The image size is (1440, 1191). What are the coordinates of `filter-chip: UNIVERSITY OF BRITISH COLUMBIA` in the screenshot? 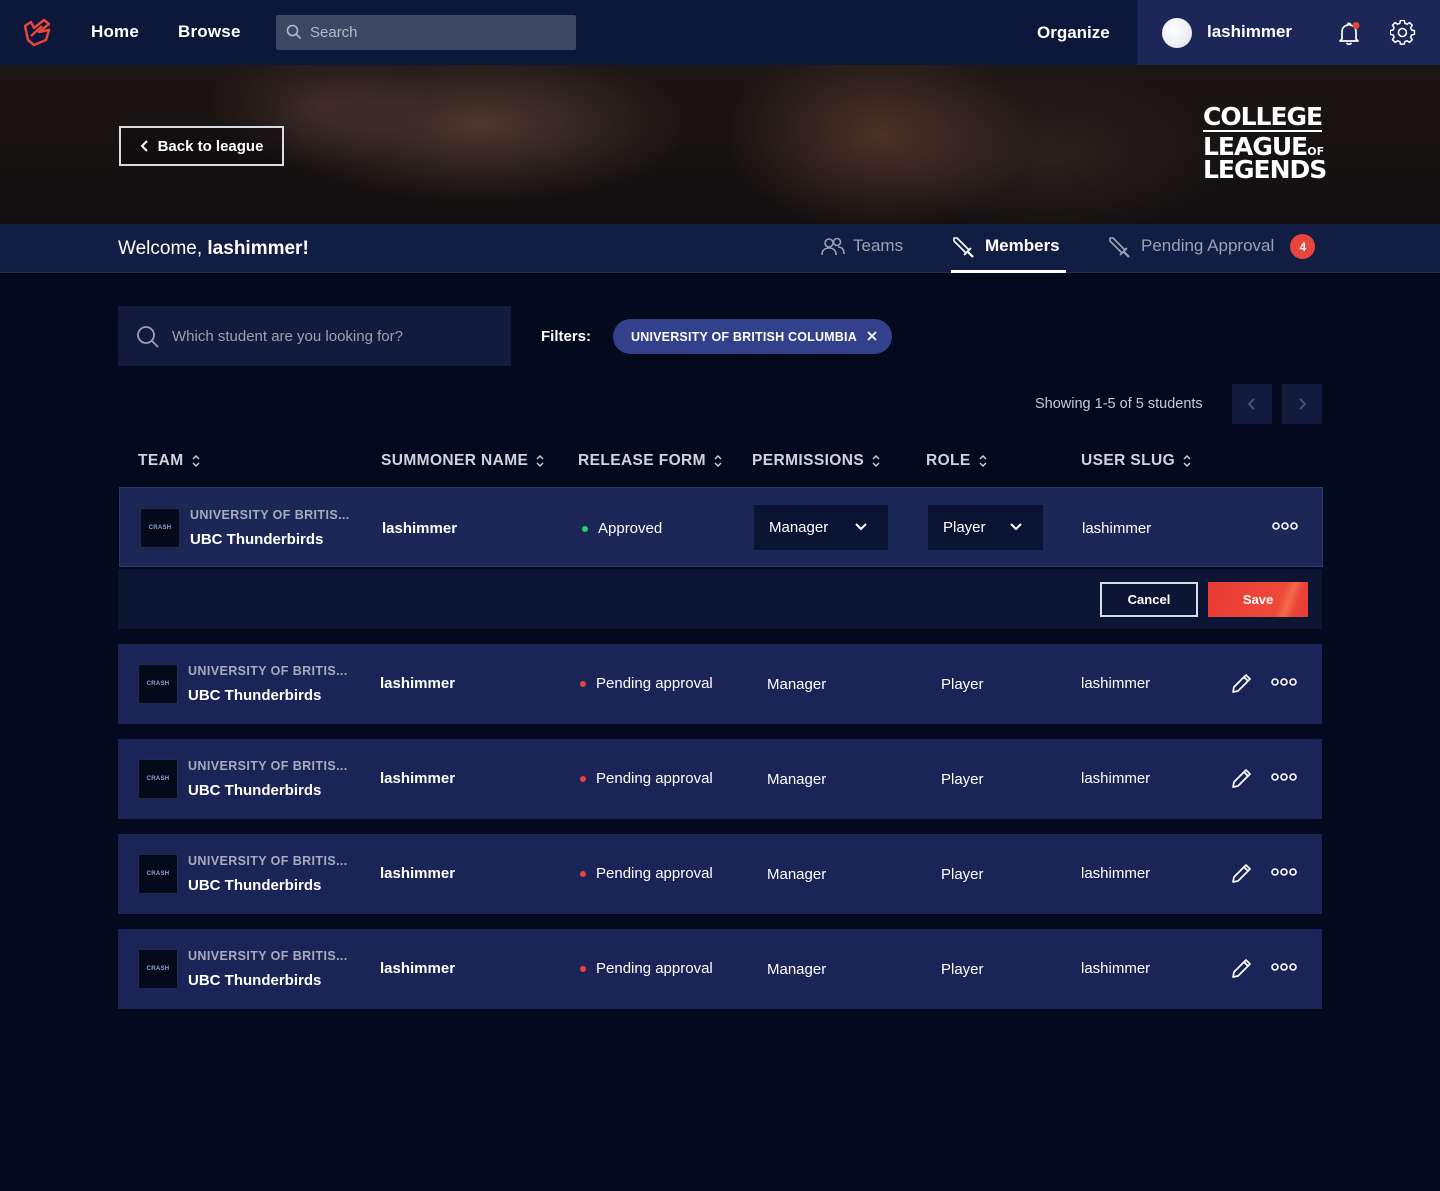 It's located at (752, 336).